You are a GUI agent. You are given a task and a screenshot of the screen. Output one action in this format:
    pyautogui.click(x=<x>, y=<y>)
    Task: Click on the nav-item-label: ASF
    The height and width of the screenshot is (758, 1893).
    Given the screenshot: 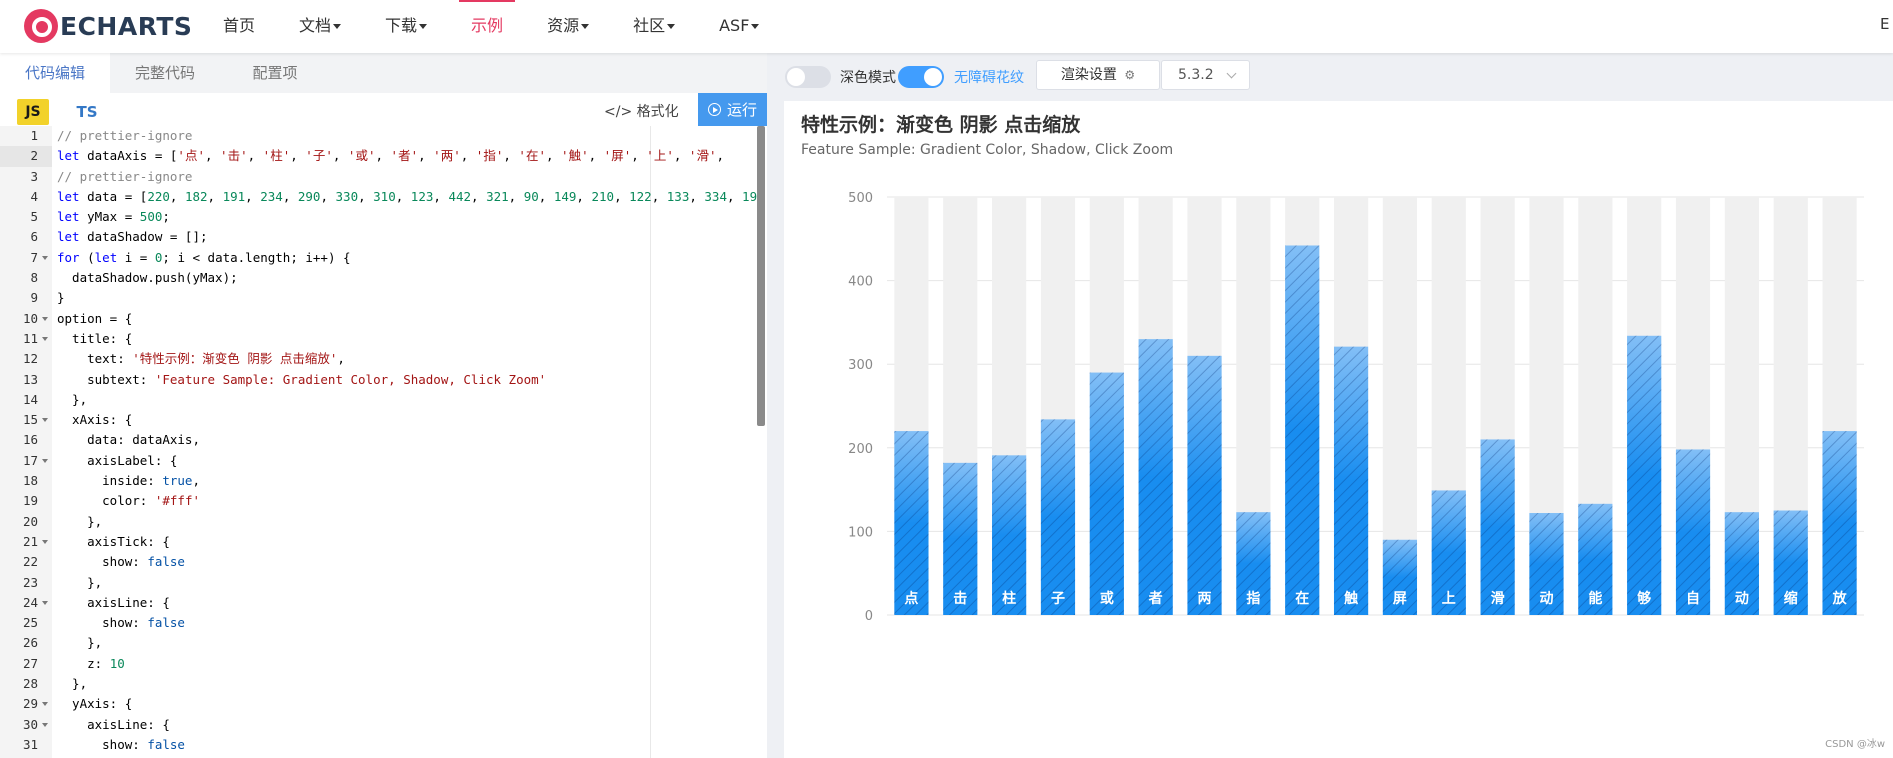 What is the action you would take?
    pyautogui.click(x=734, y=25)
    